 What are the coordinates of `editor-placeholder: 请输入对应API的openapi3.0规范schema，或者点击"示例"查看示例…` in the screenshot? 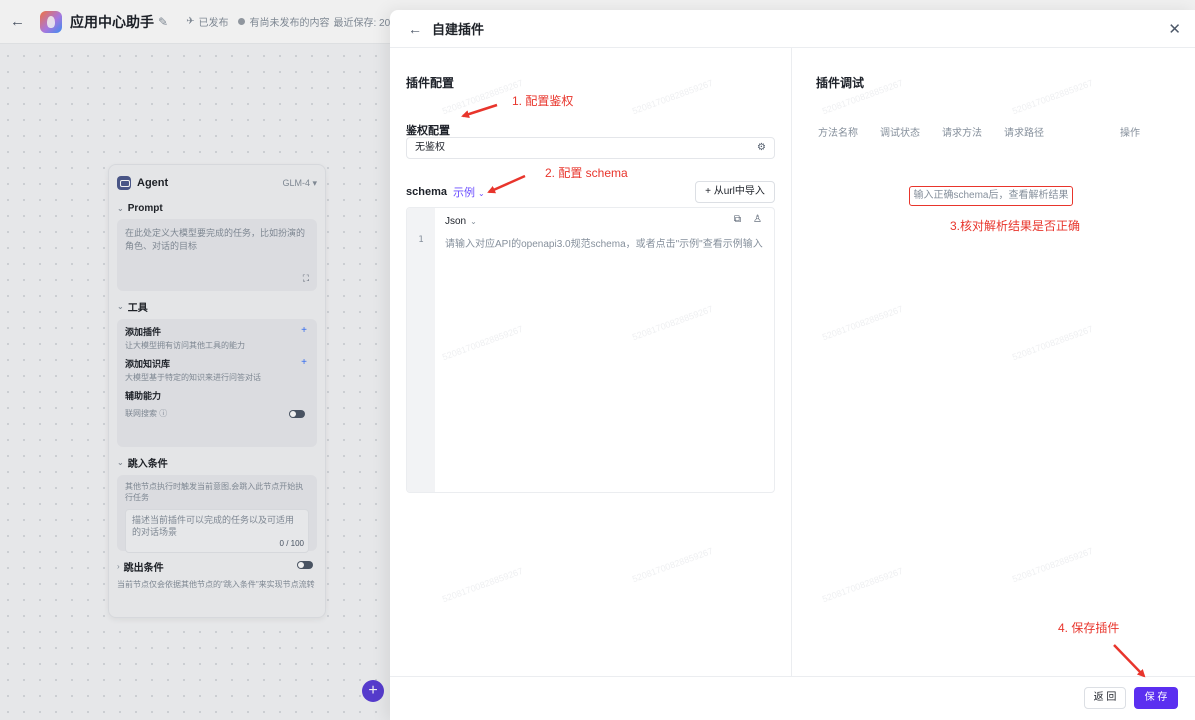 It's located at (604, 244).